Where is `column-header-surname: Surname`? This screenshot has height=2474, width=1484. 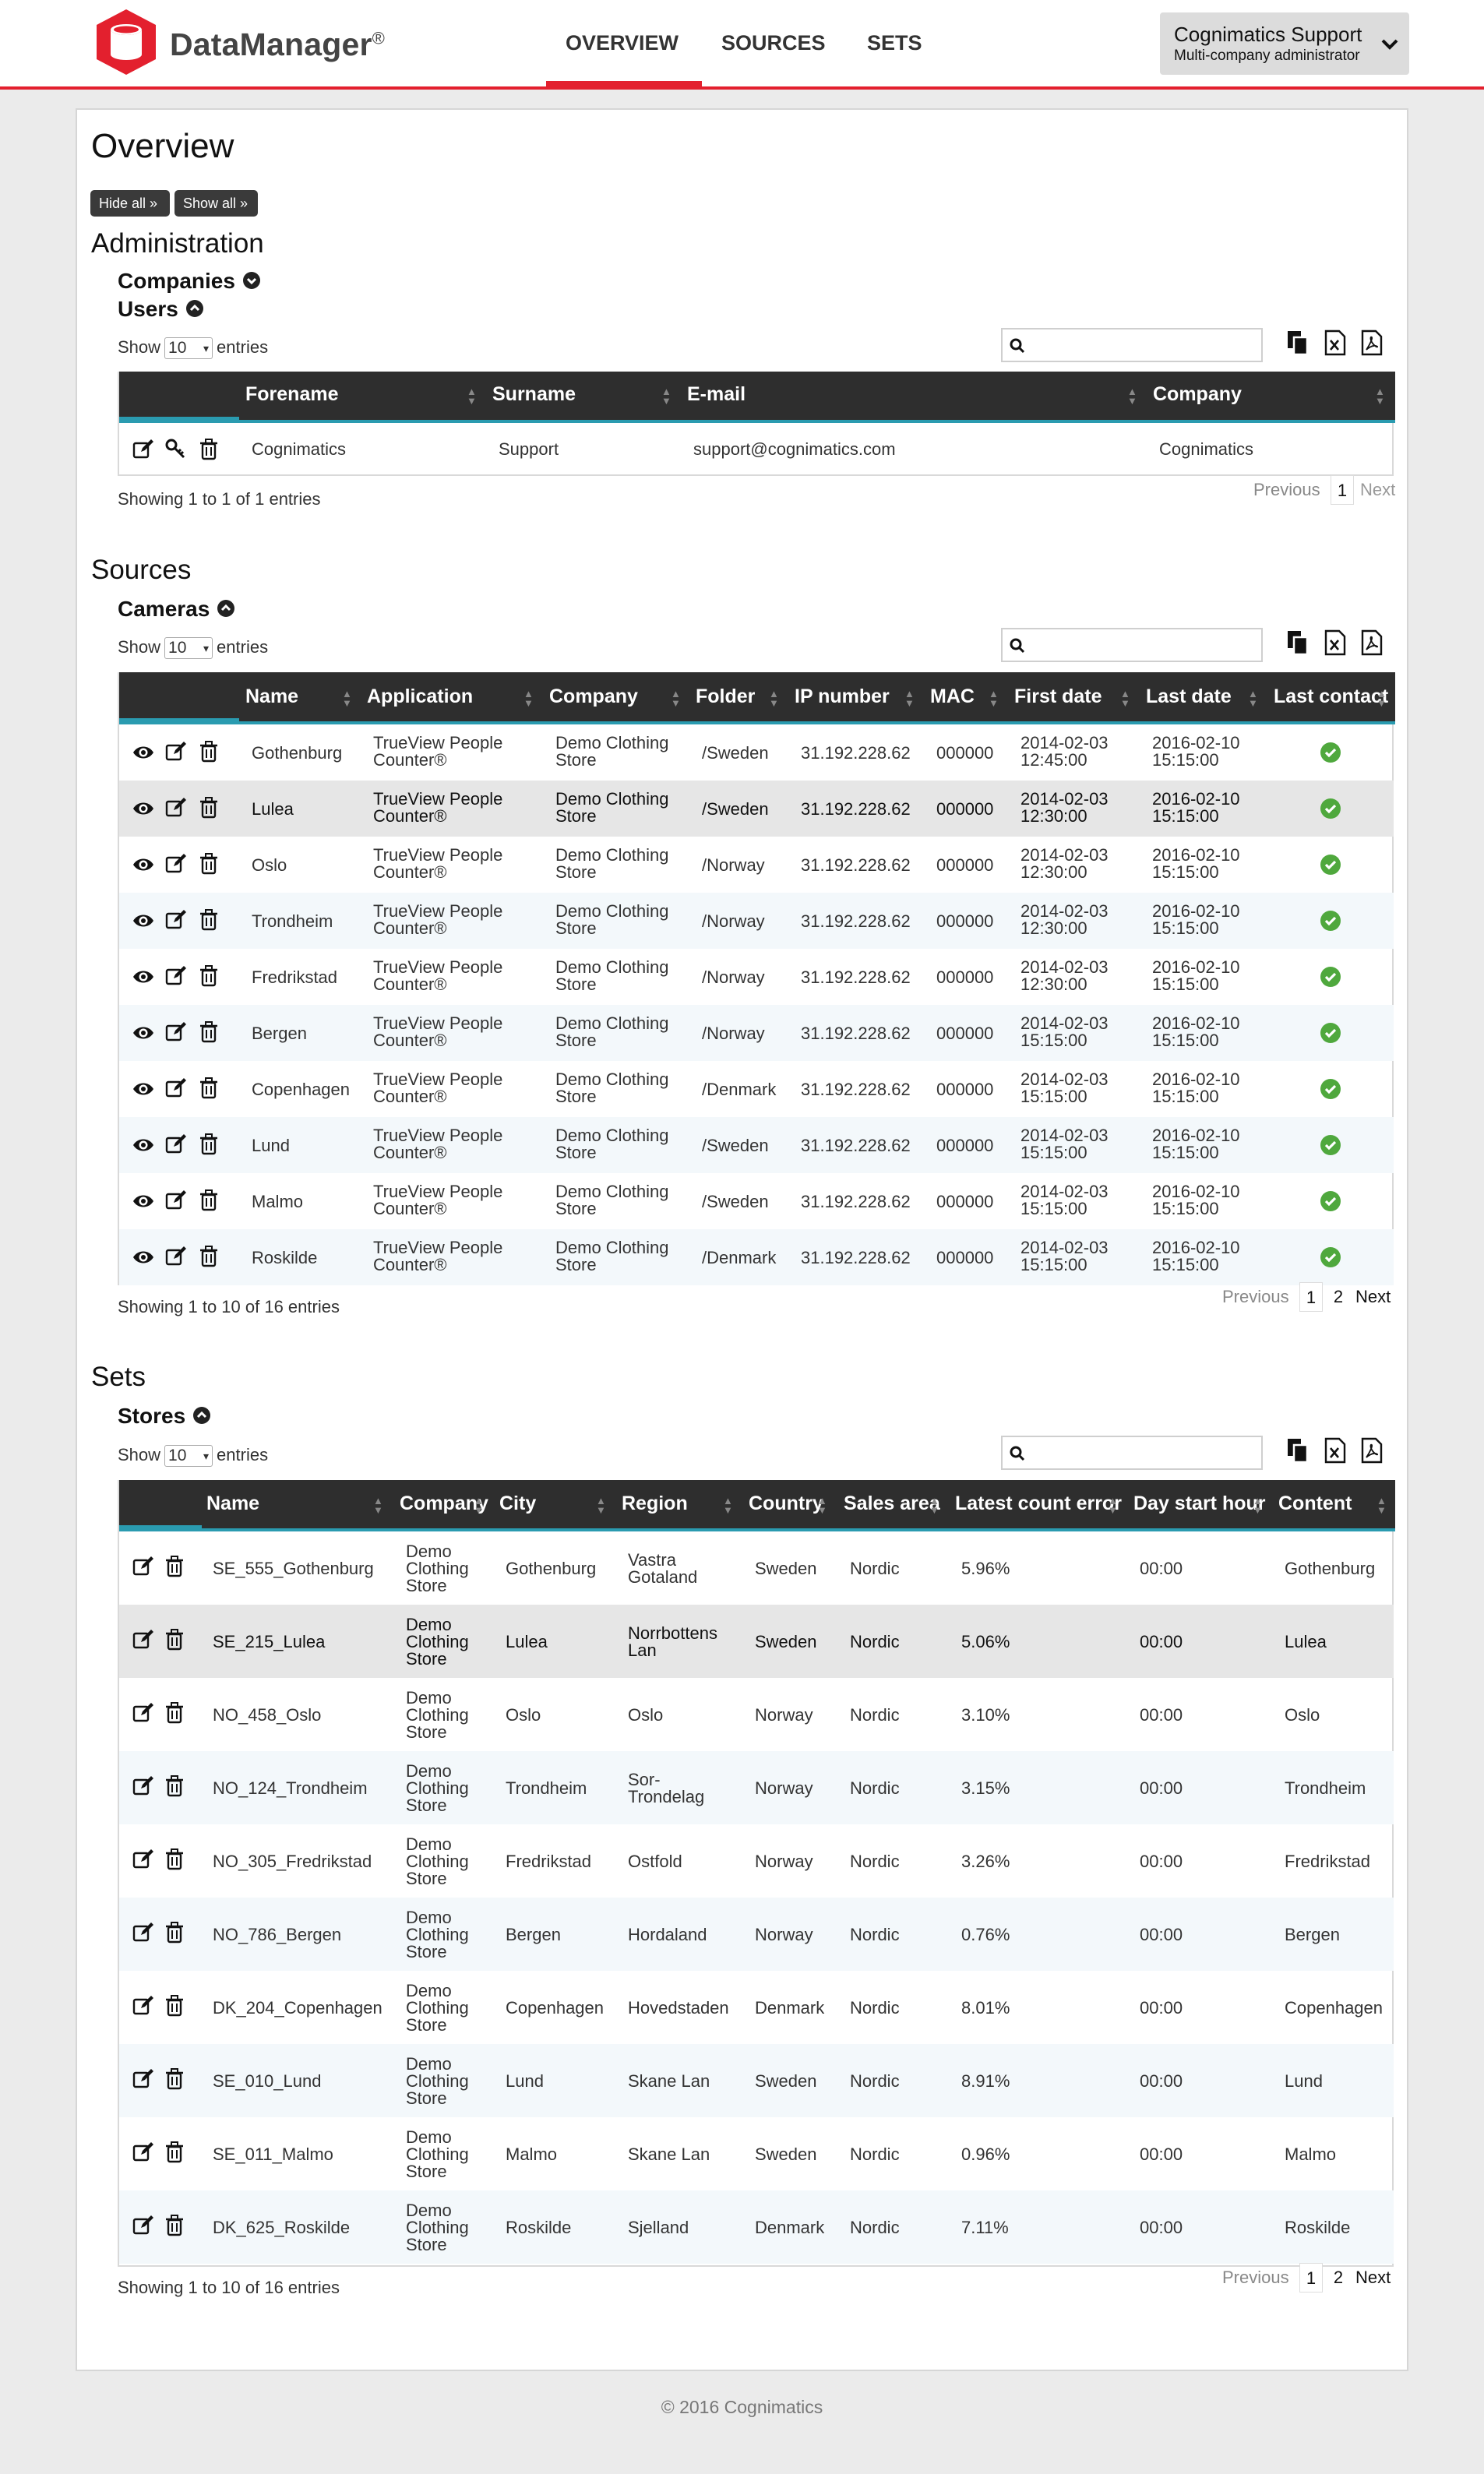 column-header-surname: Surname is located at coordinates (534, 394).